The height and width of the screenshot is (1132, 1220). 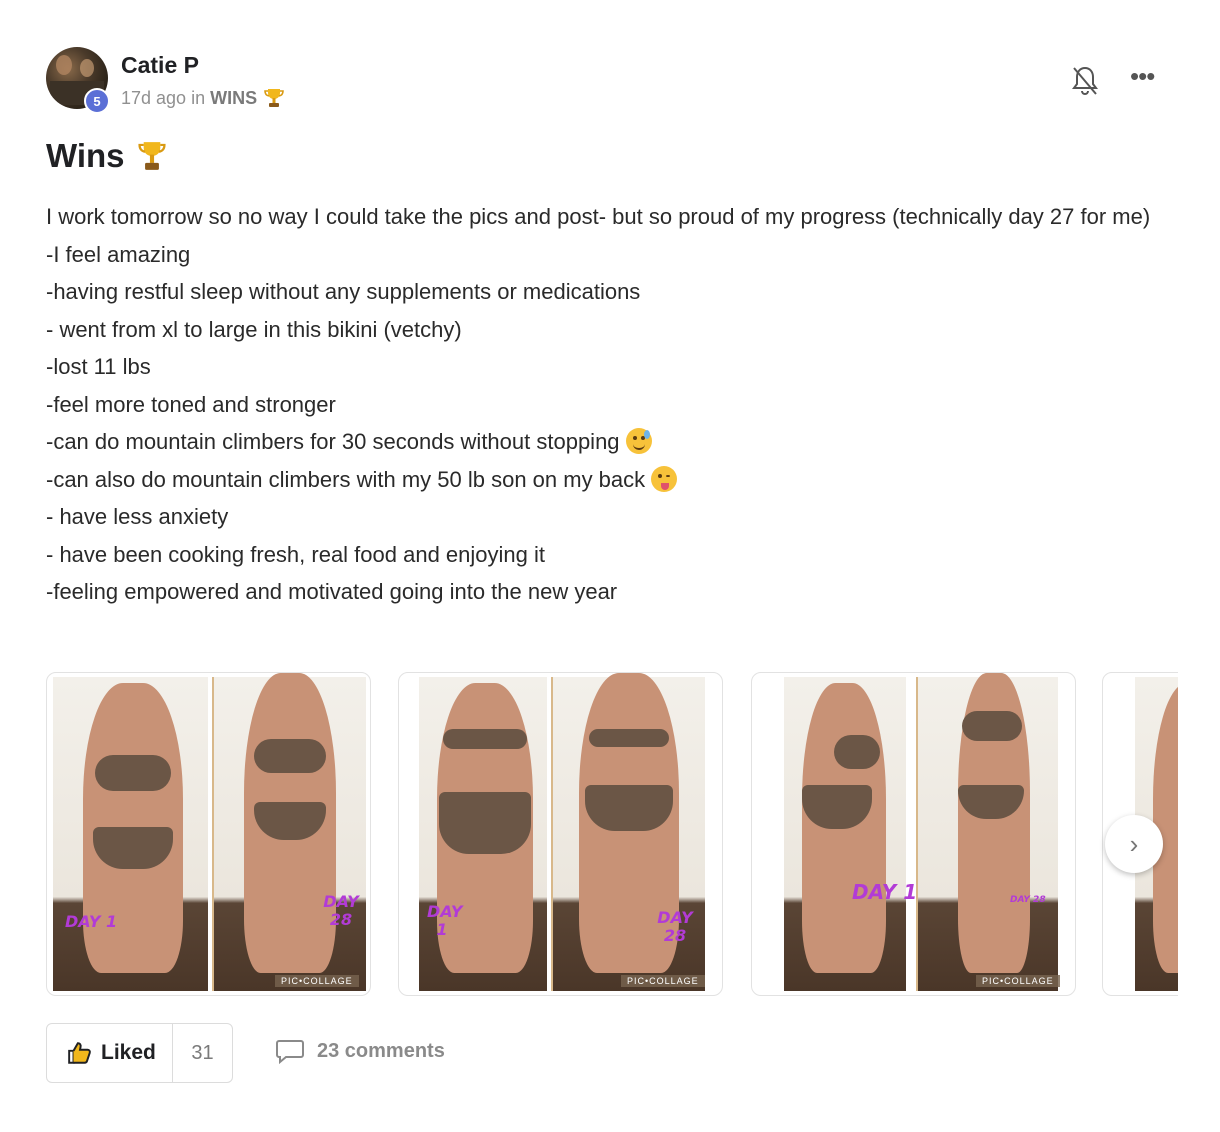 I want to click on like-toggle: Liked, so click(x=110, y=1053).